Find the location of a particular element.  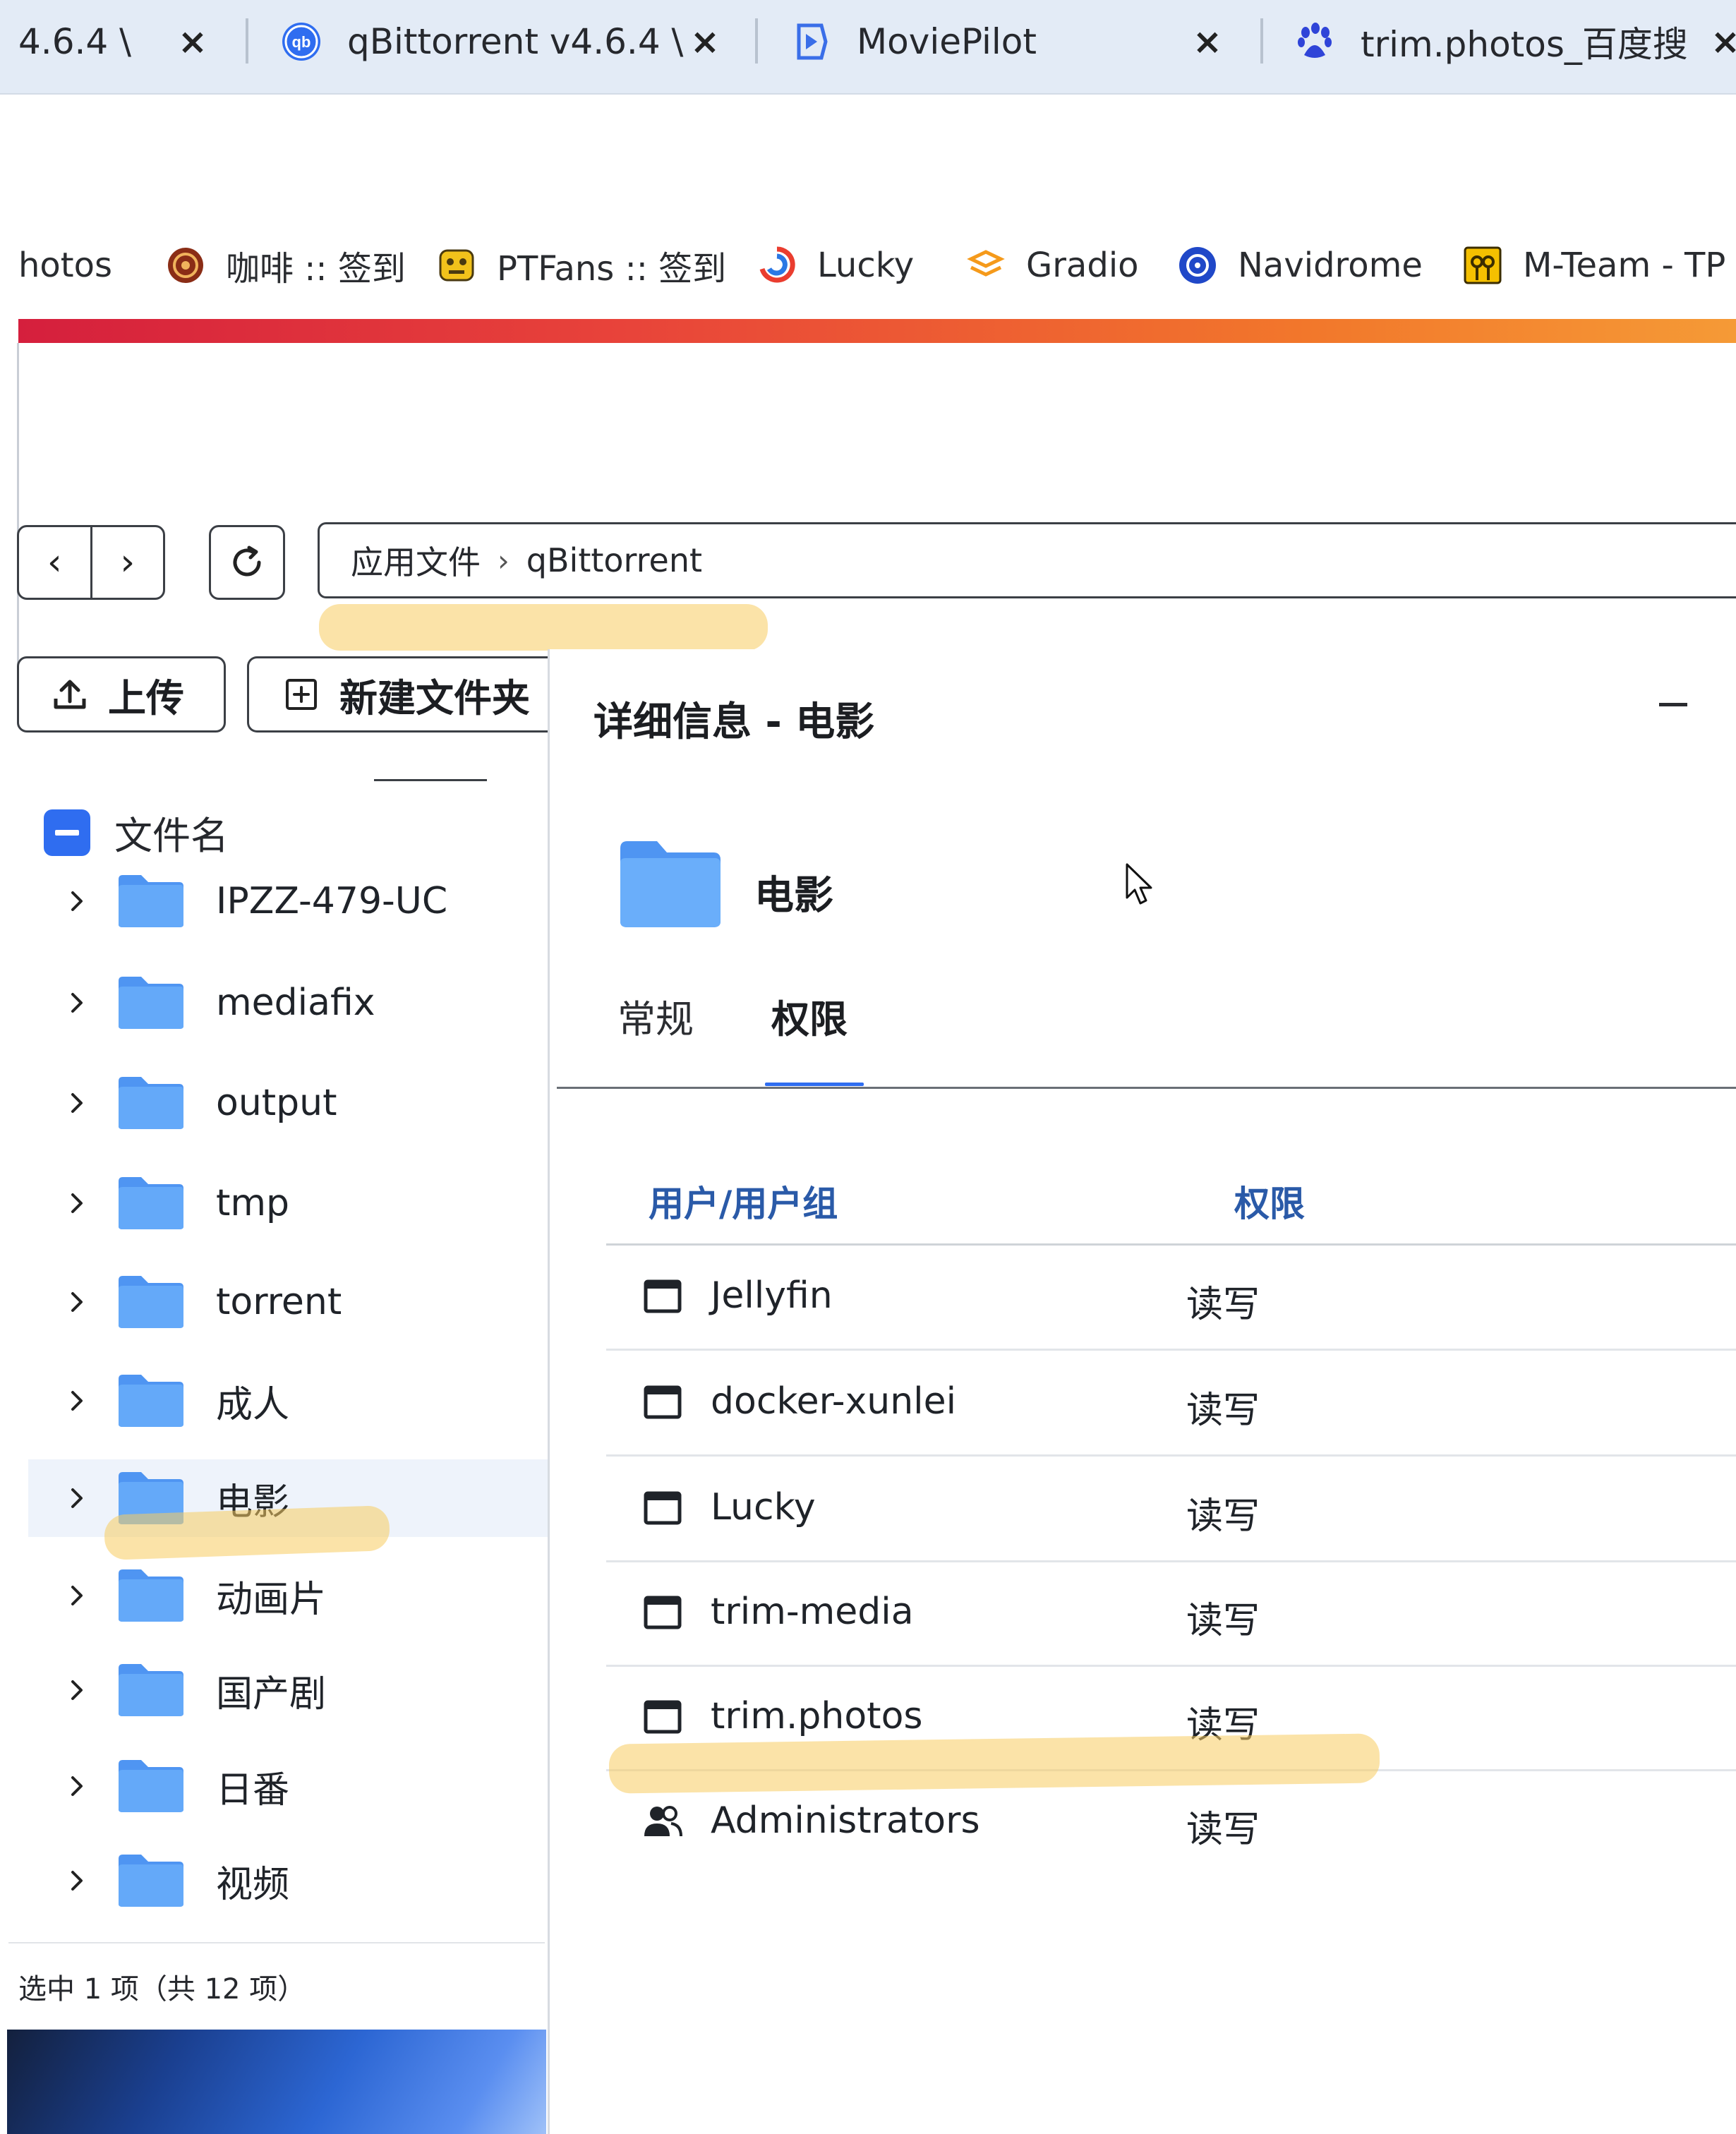

moviepilot-icon is located at coordinates (812, 41).